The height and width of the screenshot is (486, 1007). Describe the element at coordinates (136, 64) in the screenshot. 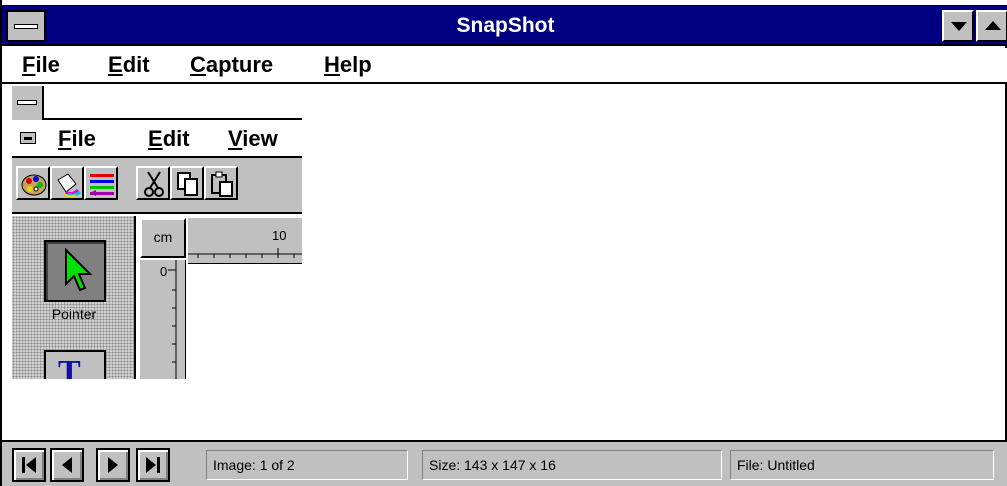

I see `menu-edit-label: dit` at that location.